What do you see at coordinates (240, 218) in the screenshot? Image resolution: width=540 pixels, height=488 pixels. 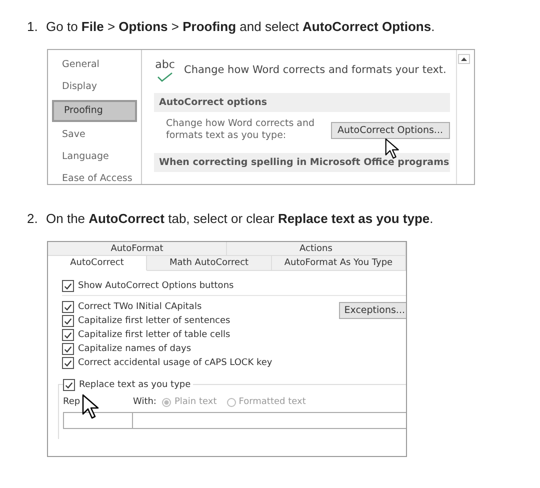 I see `instruction-text: On the AutoCorrect tab, select or clear Replace text as you type.` at bounding box center [240, 218].